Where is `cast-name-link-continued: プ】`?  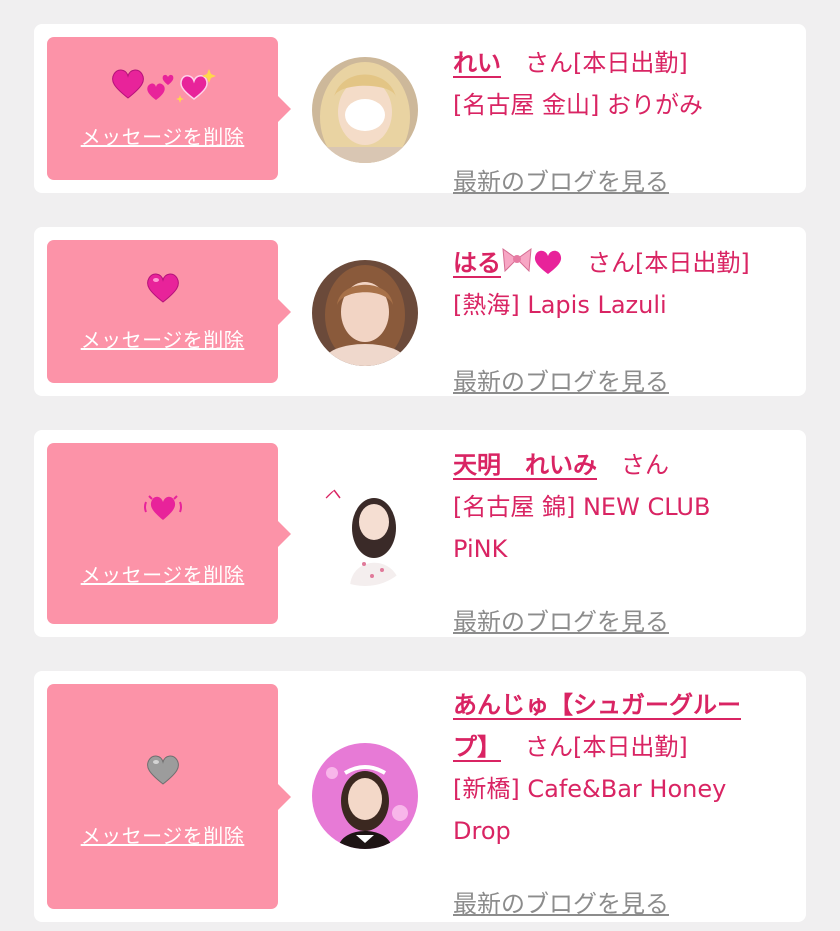
cast-name-link-continued: プ】 is located at coordinates (477, 747).